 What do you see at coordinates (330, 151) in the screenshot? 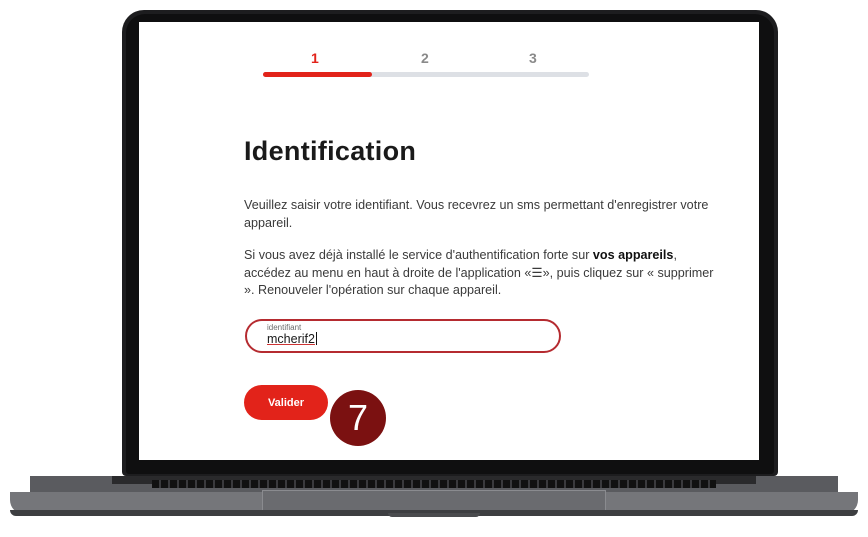
I see `page-title: Identification` at bounding box center [330, 151].